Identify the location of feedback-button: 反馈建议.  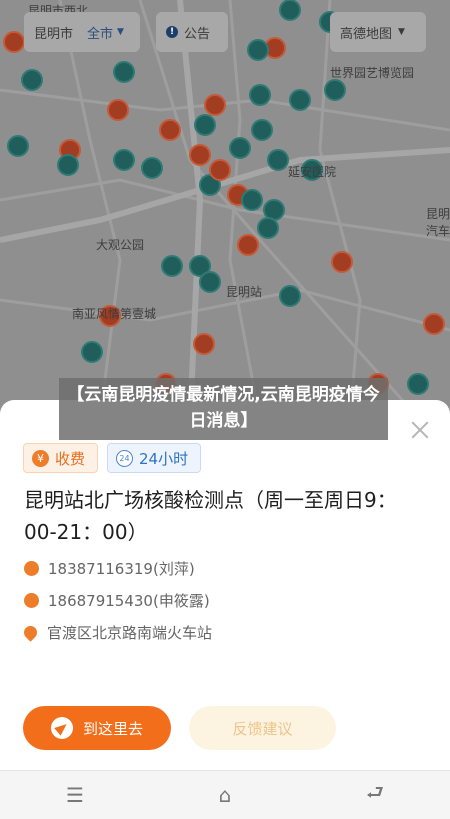
(262, 728).